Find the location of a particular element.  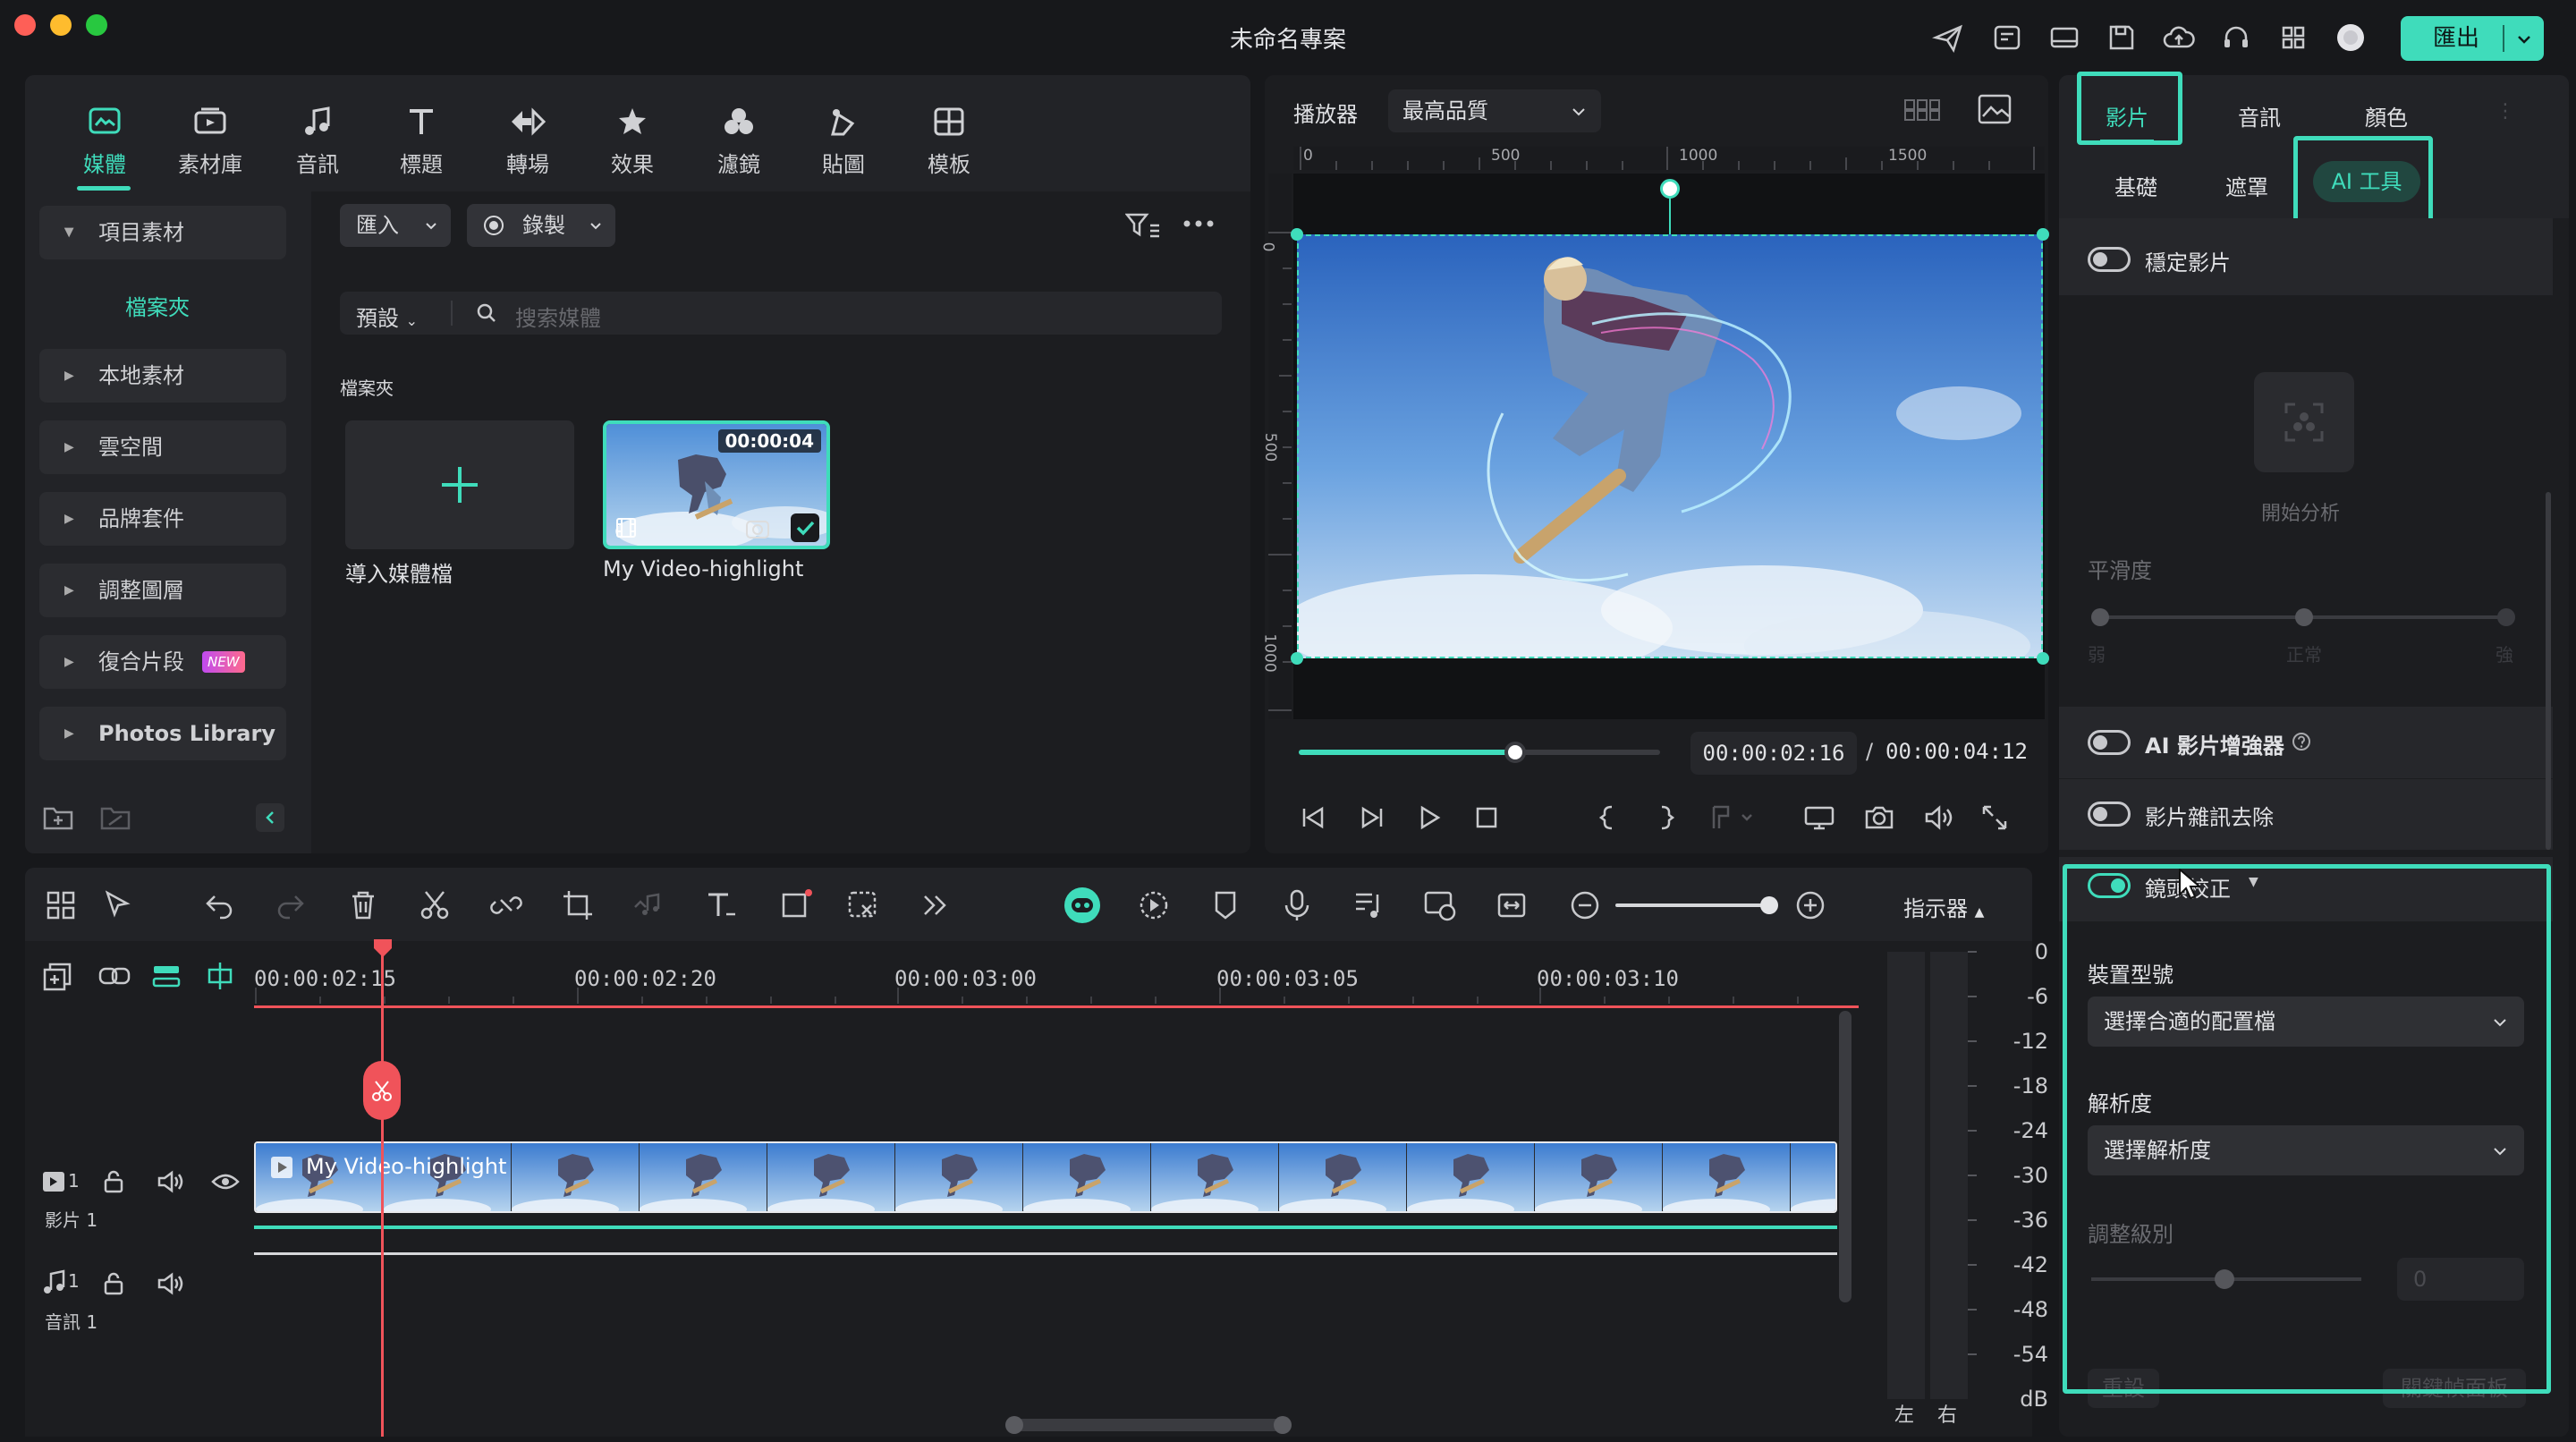

tab-color: 顏色 is located at coordinates (2386, 115).